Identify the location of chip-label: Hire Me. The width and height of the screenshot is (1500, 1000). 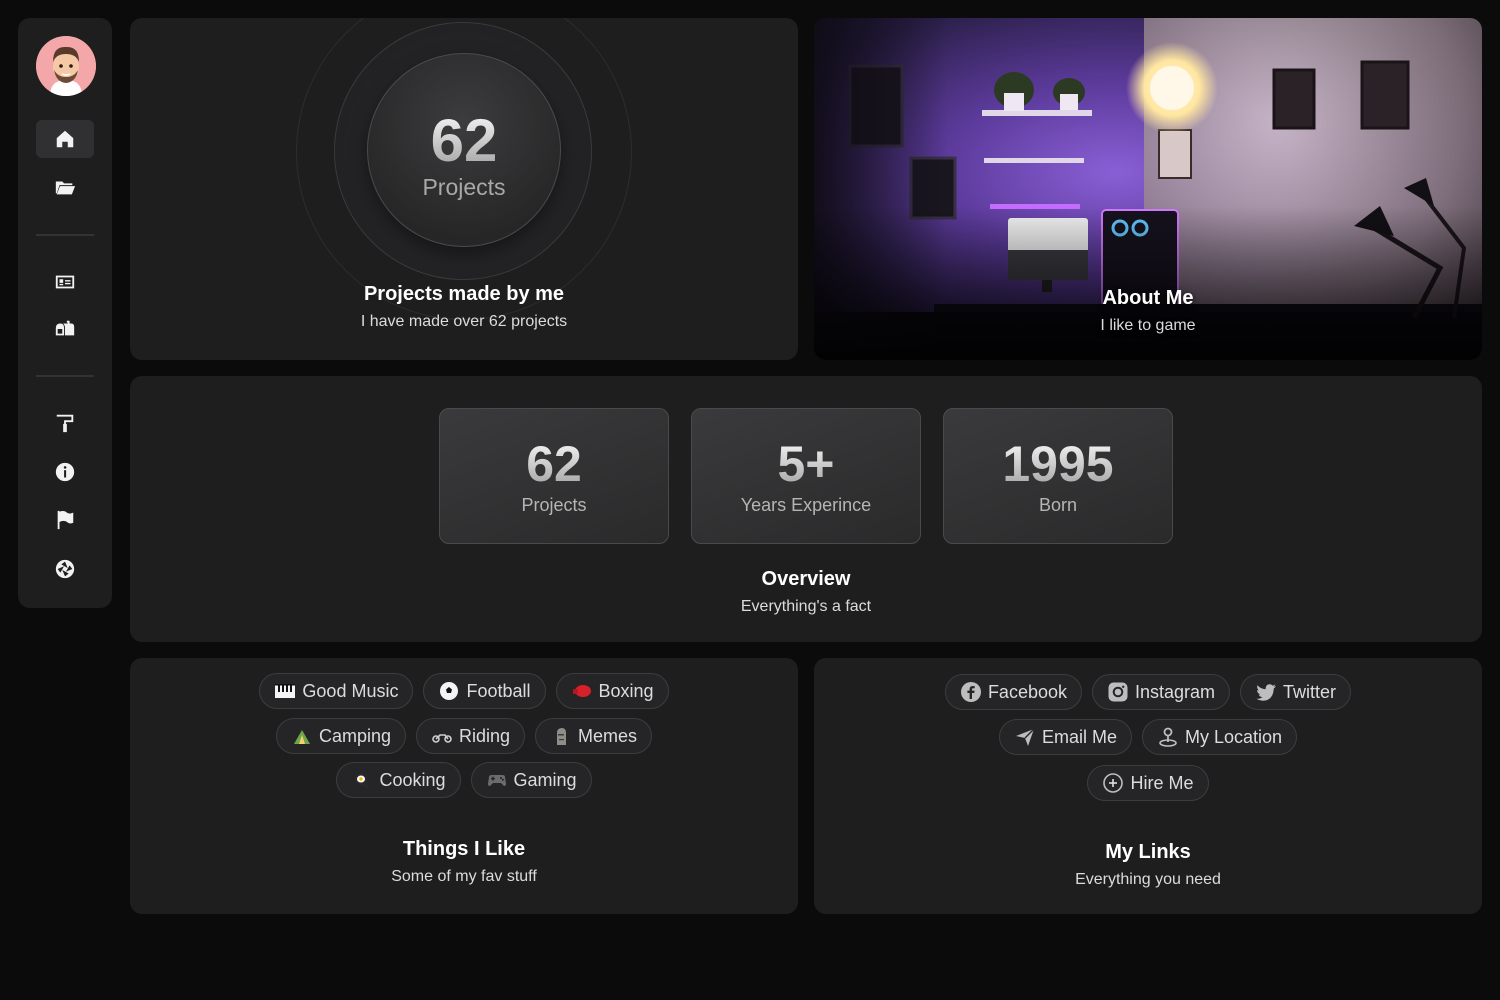
(1162, 782).